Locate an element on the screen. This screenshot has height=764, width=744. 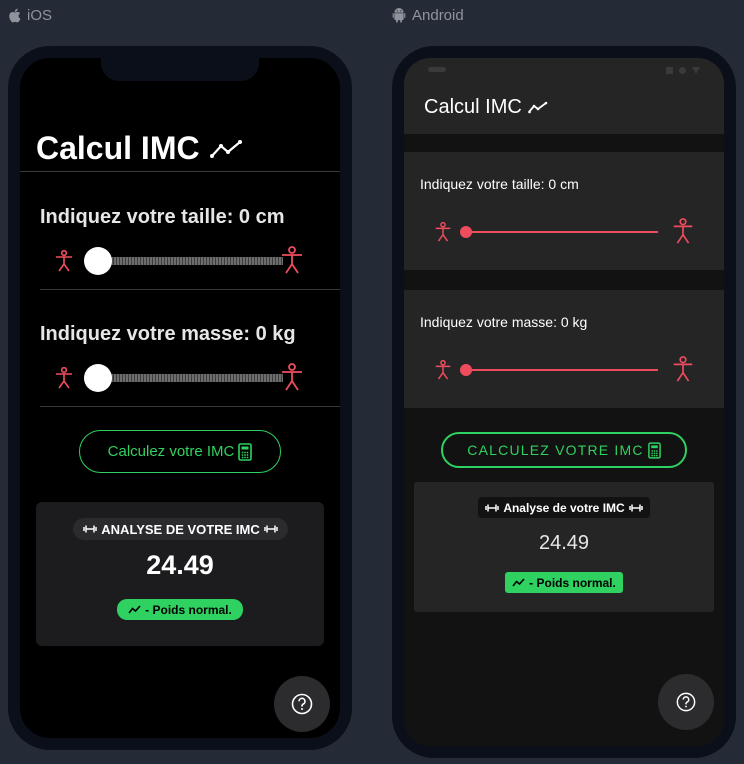
status-pill is located at coordinates (437, 69).